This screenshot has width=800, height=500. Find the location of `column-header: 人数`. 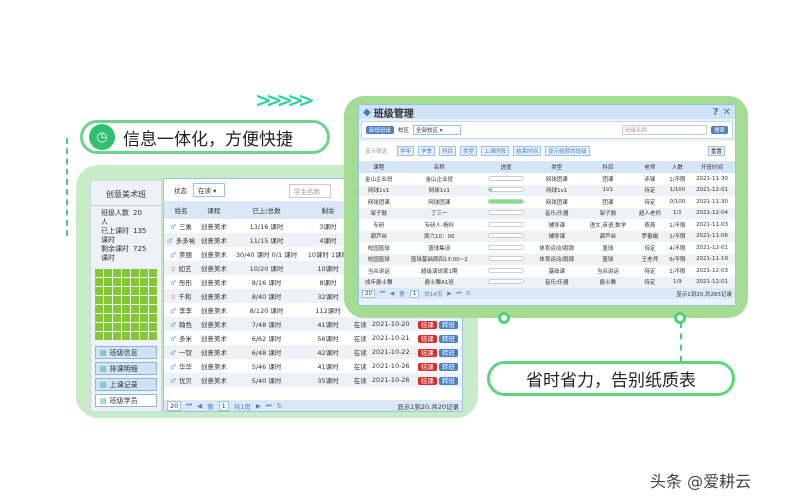

column-header: 人数 is located at coordinates (677, 167).